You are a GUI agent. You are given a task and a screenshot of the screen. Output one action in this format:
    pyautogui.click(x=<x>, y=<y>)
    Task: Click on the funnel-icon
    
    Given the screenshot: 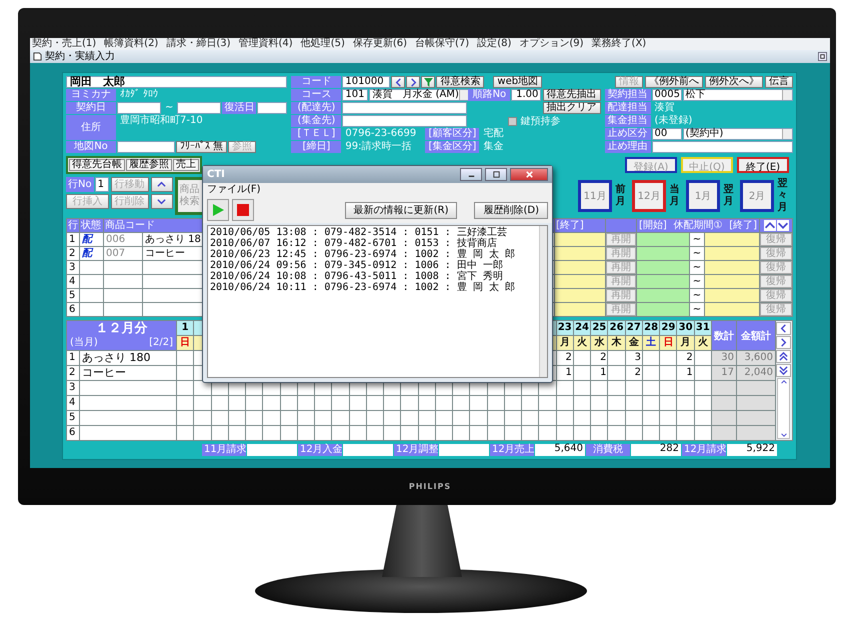 What is the action you would take?
    pyautogui.click(x=428, y=82)
    